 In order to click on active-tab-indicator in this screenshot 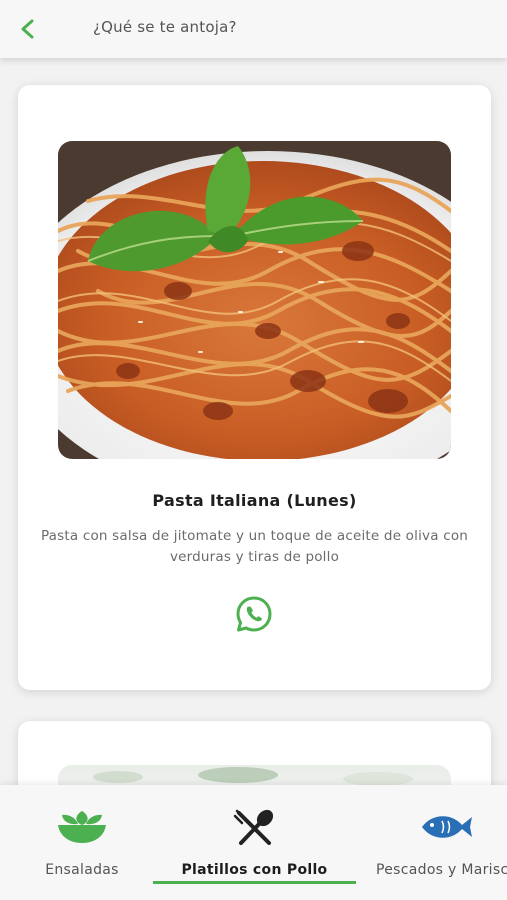, I will do `click(254, 882)`.